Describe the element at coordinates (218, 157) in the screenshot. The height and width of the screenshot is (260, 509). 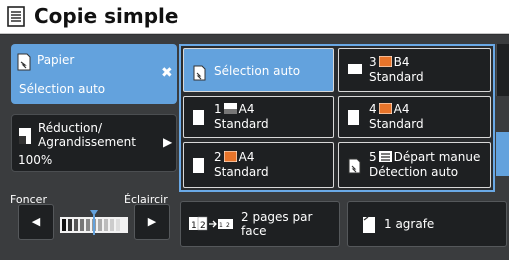
I see `tray-2-number: 2` at that location.